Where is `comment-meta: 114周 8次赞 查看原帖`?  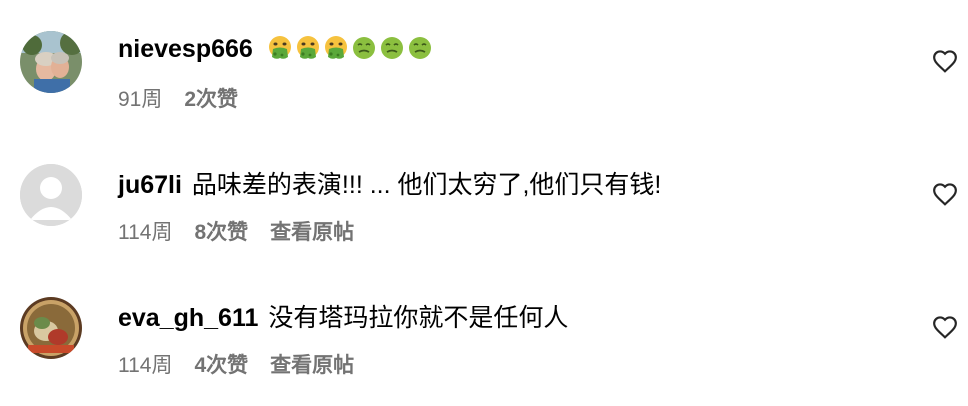 comment-meta: 114周 8次赞 查看原帖 is located at coordinates (247, 233).